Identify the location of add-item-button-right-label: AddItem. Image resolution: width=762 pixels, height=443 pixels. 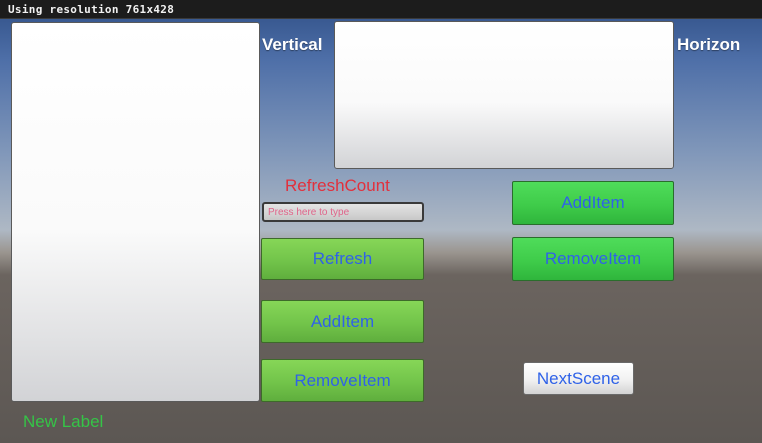
(593, 202).